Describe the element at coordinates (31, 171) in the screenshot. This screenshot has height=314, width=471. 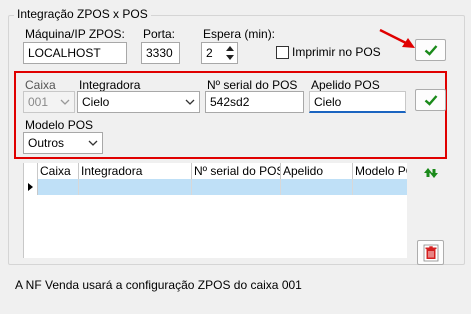
I see `grid-corner` at that location.